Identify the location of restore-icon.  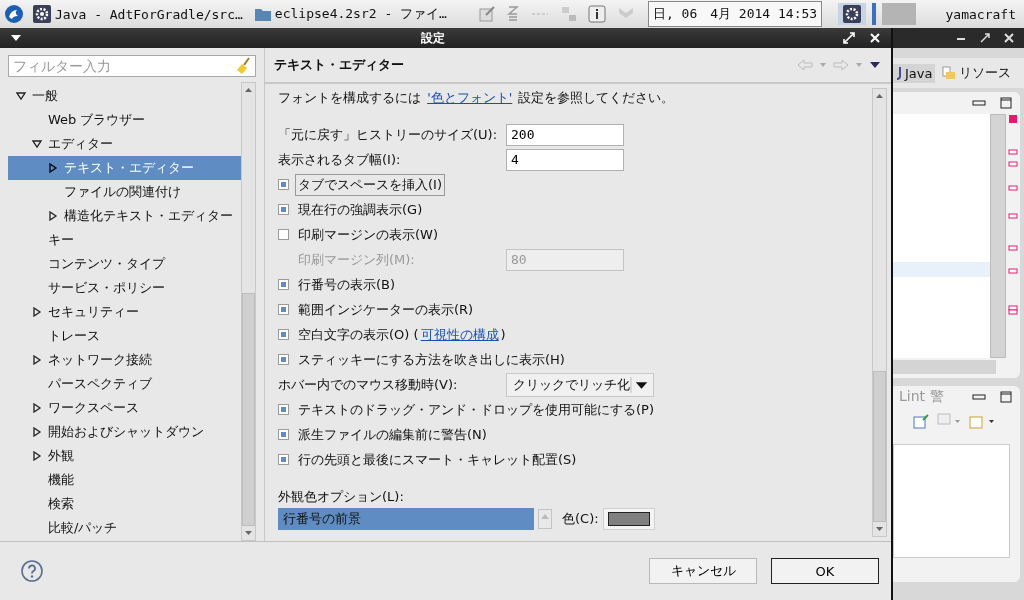
(985, 38).